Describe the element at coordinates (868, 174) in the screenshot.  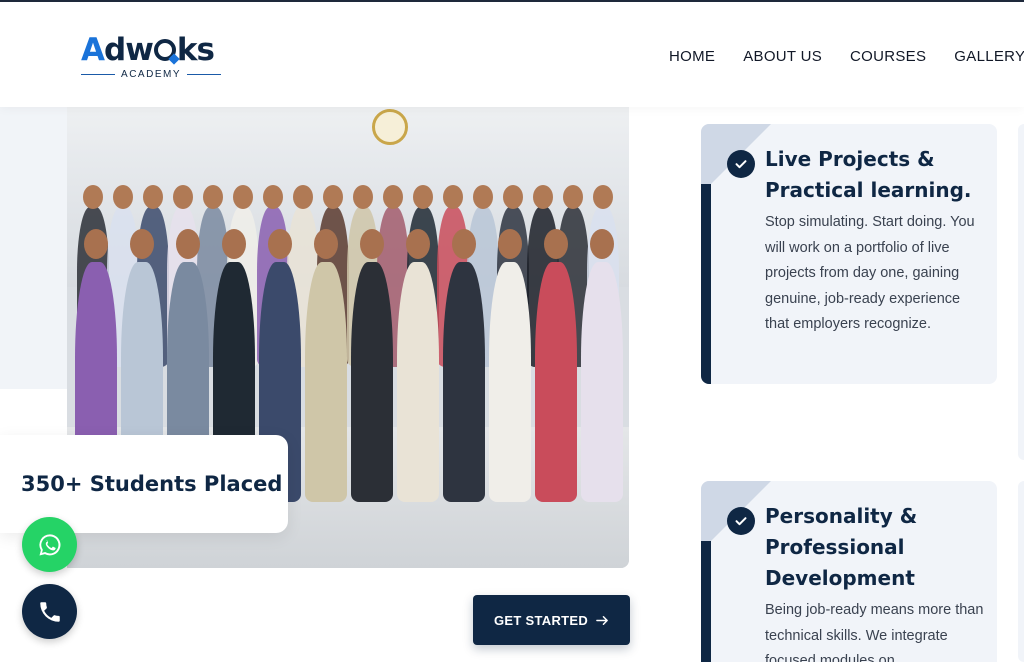
I see `feature-title: Live Projects & Practical learning.` at that location.